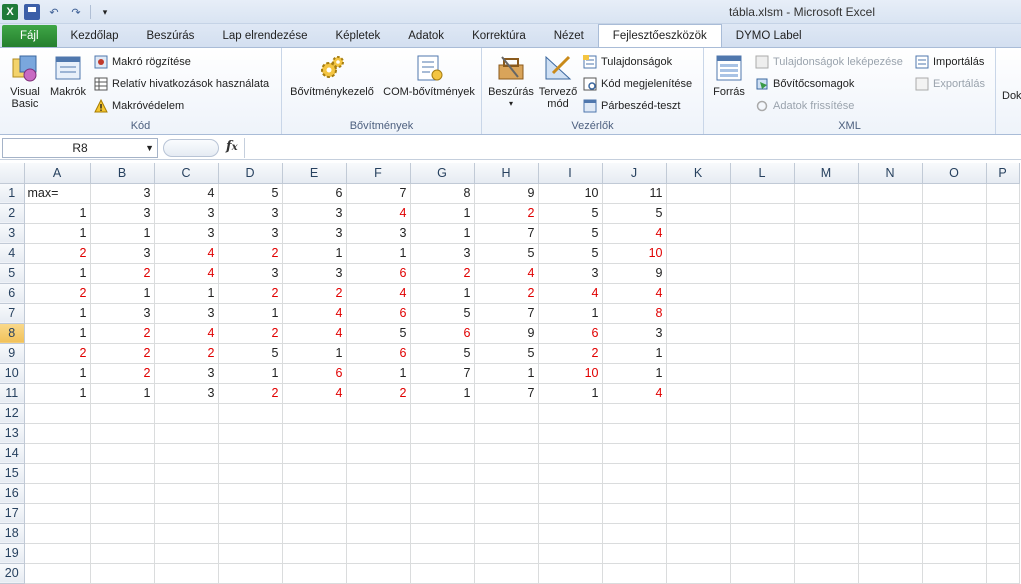 The image size is (1021, 584). I want to click on cell-L3, so click(762, 233).